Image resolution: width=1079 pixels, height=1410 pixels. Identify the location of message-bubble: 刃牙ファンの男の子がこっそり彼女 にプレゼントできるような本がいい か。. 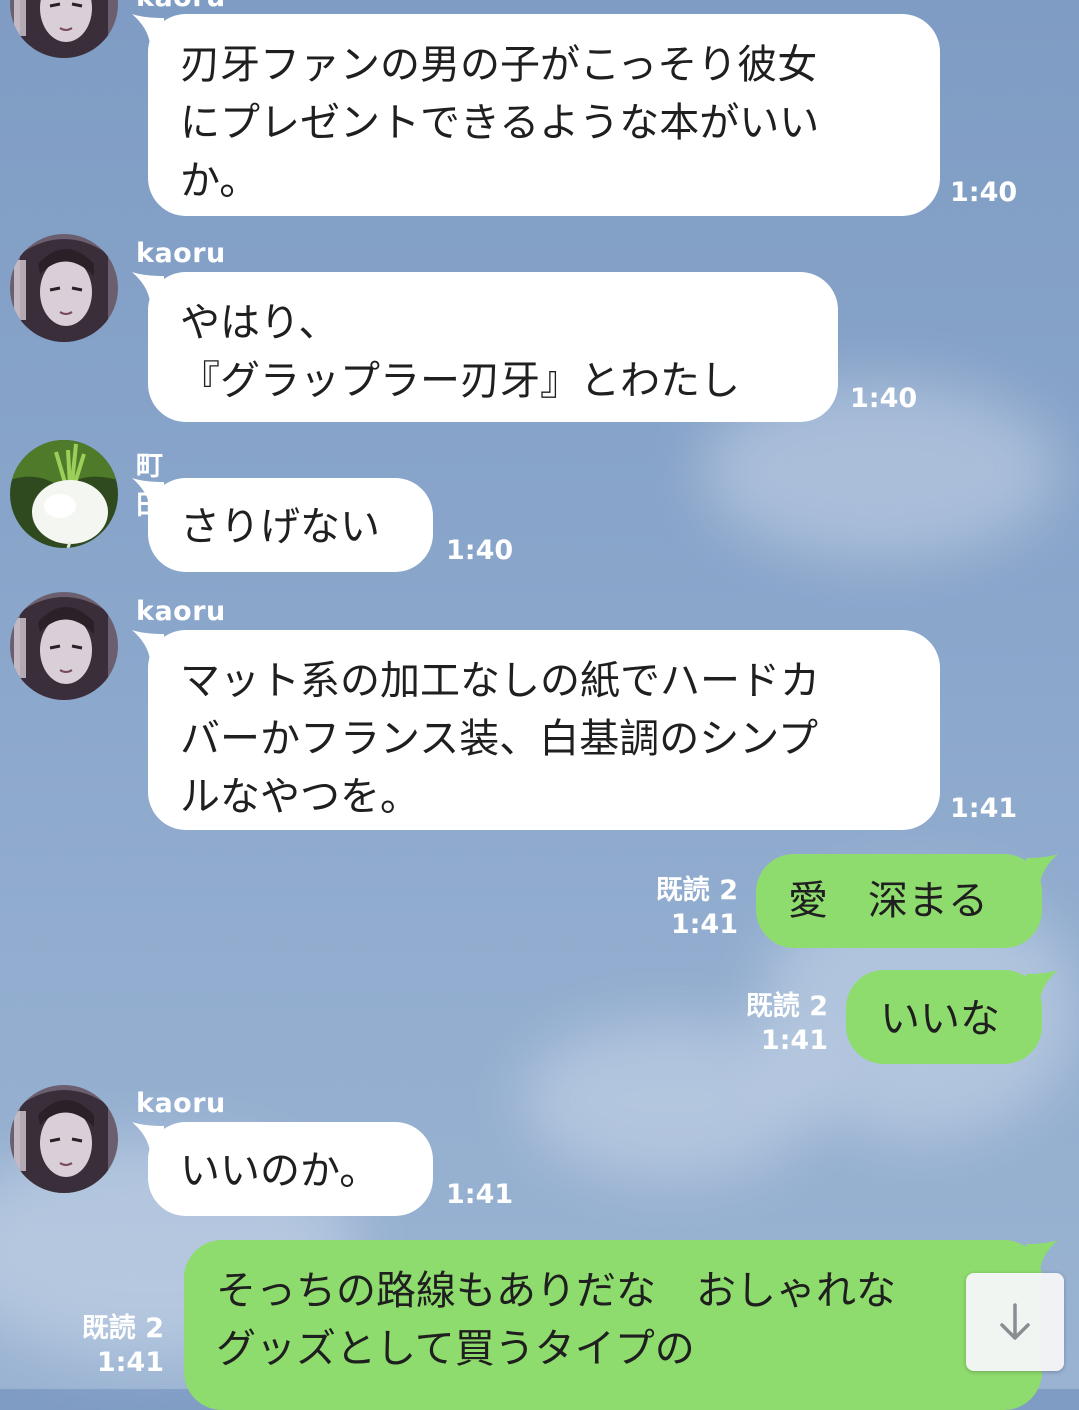
(544, 115).